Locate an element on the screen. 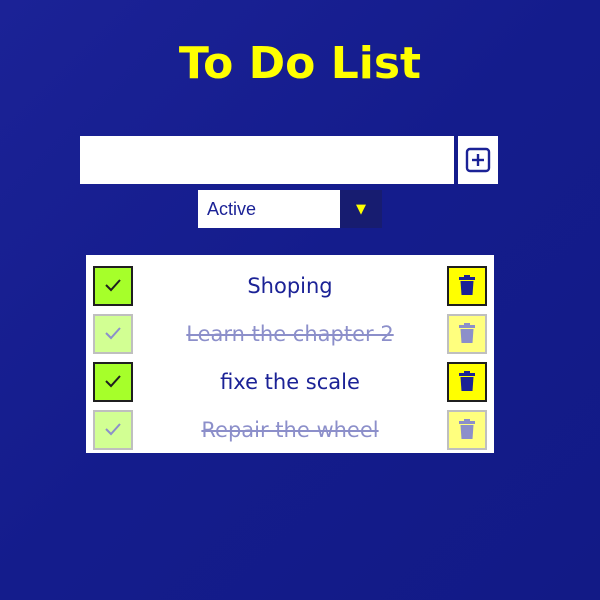 This screenshot has width=600, height=600. todo-item: Repair the wheel is located at coordinates (290, 430).